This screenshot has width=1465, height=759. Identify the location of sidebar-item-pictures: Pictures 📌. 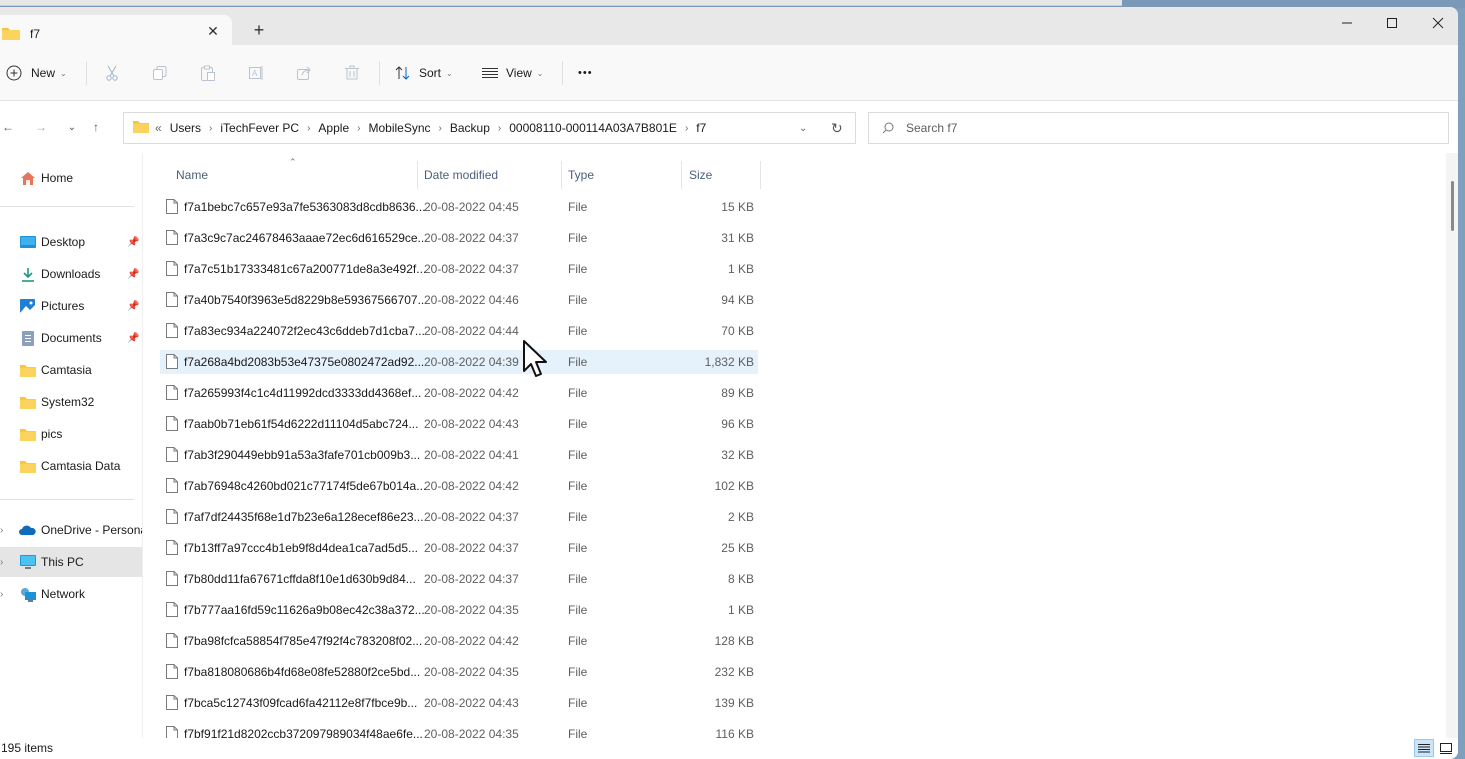
(71, 306).